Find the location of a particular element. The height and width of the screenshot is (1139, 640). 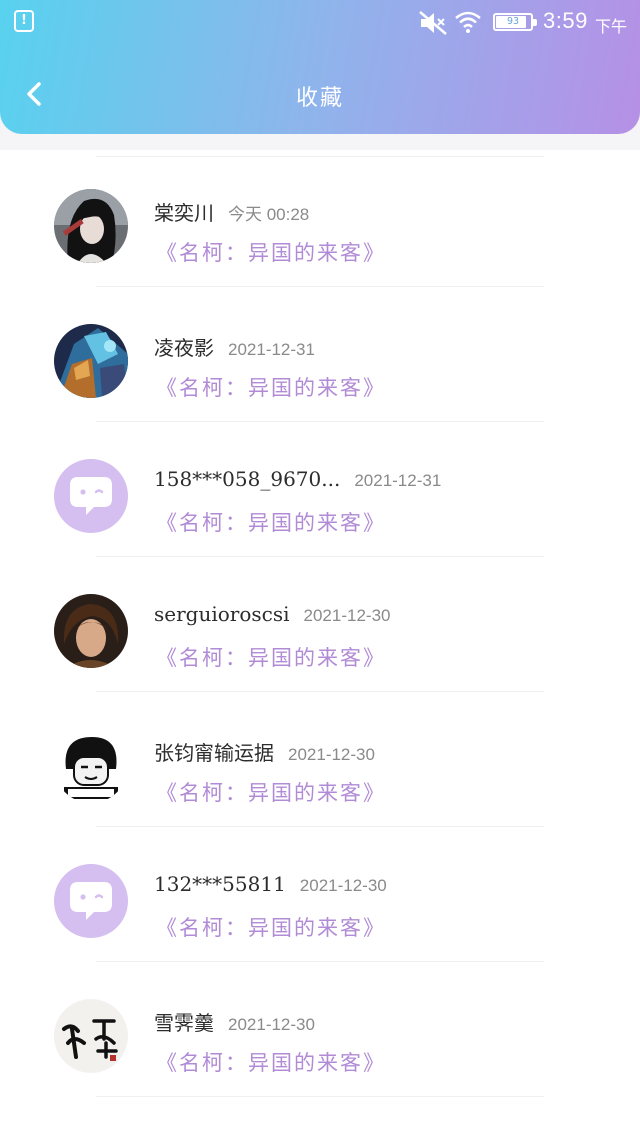

alert-icon: ! is located at coordinates (24, 21).